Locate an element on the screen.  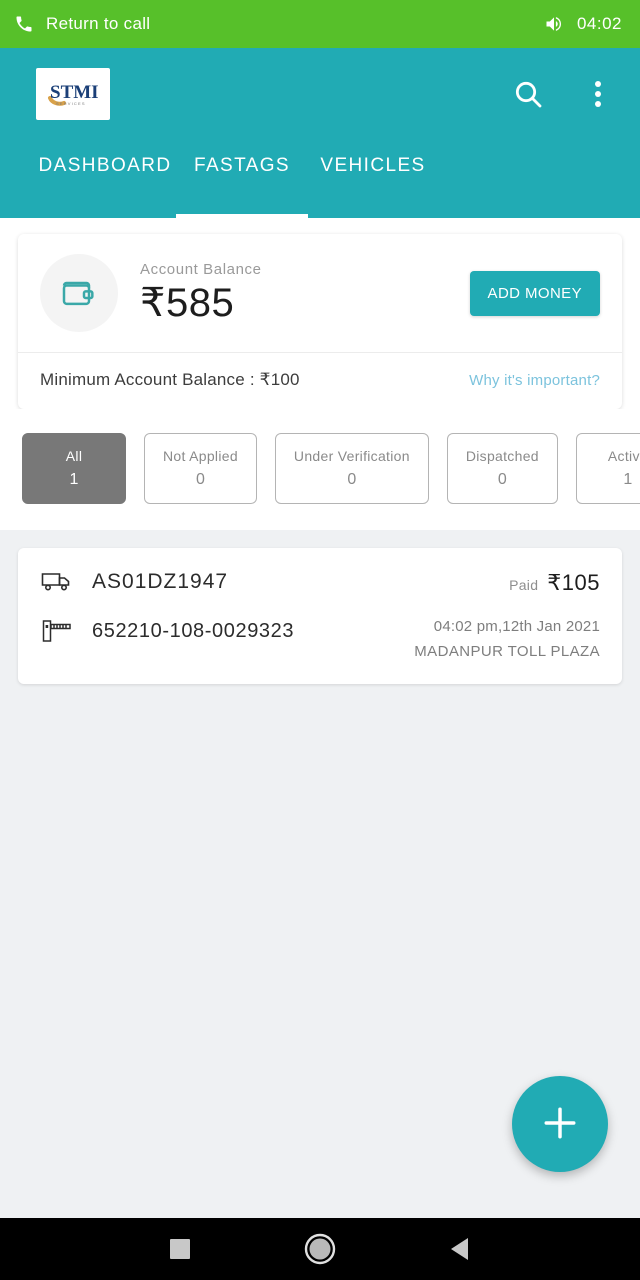
transaction-vehicle-left: AS01DZ1947 is located at coordinates (274, 582).